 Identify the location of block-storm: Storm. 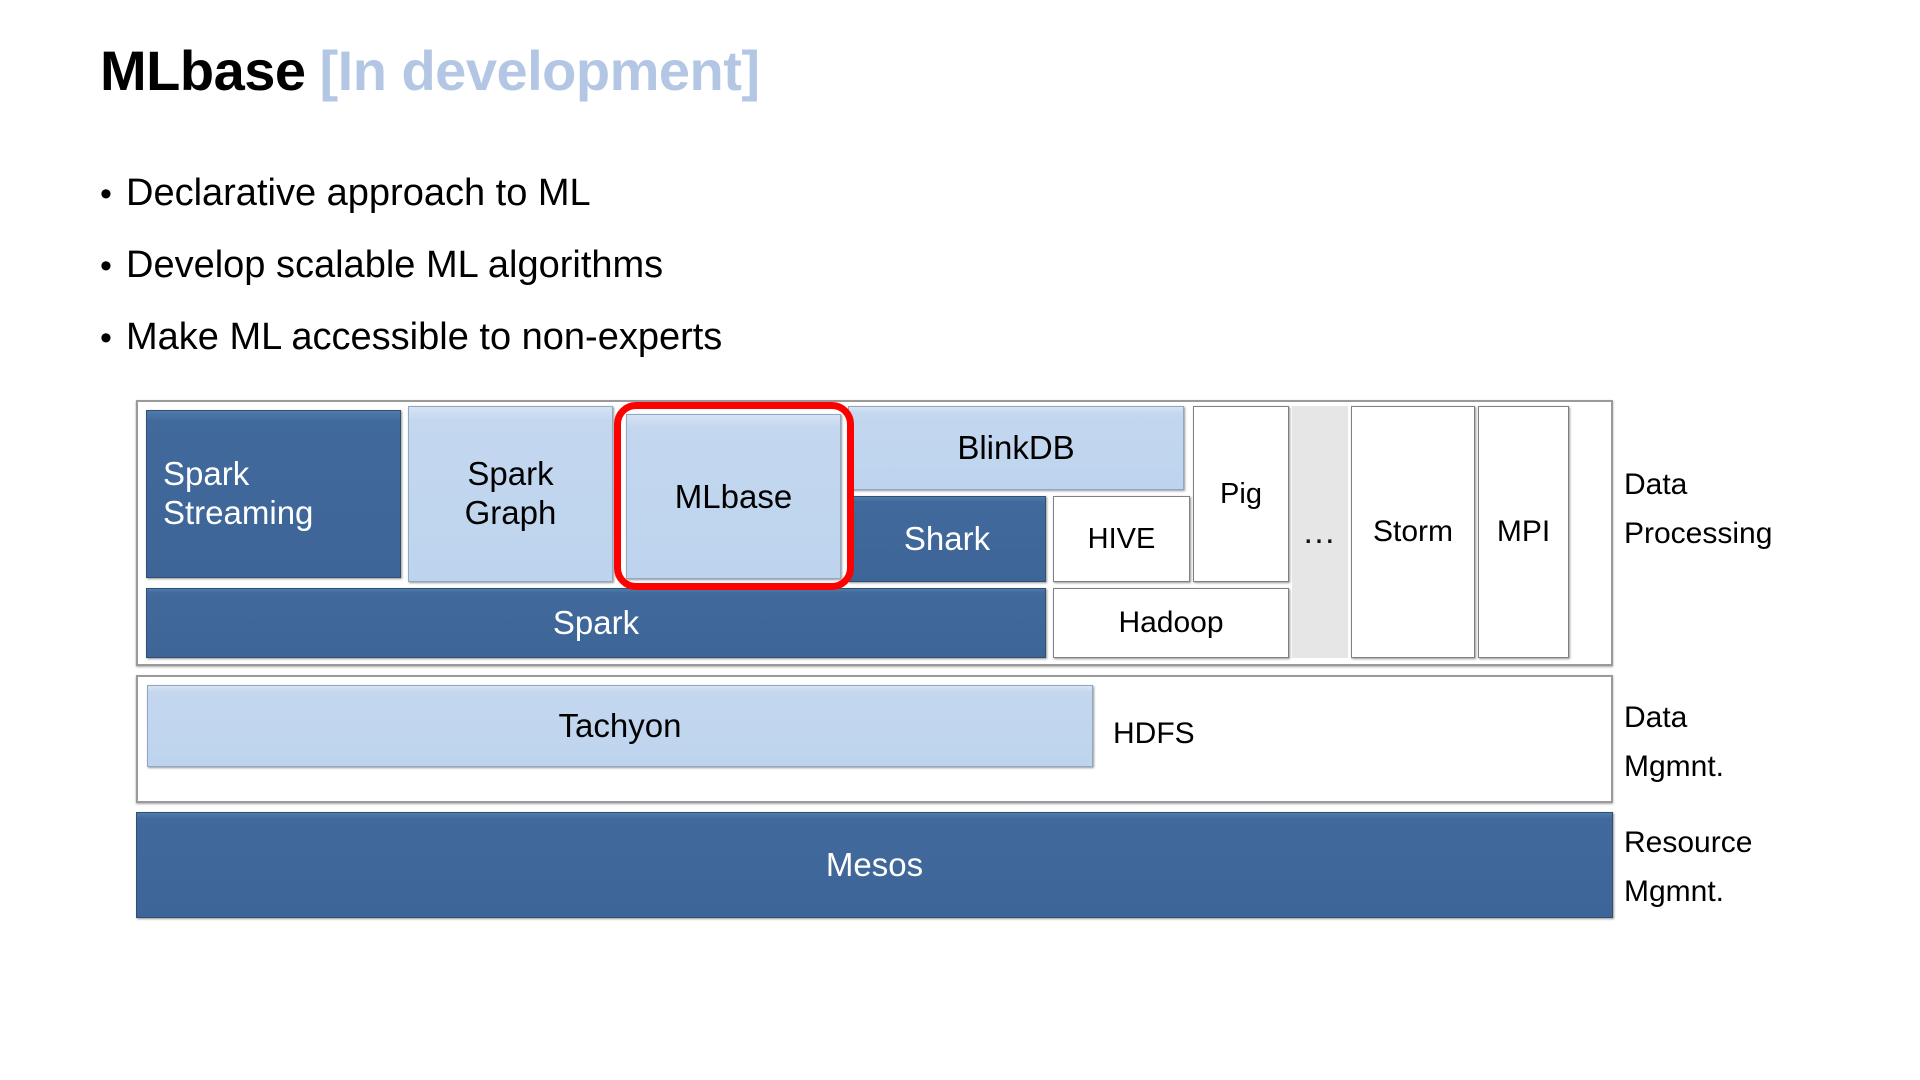
(1413, 532).